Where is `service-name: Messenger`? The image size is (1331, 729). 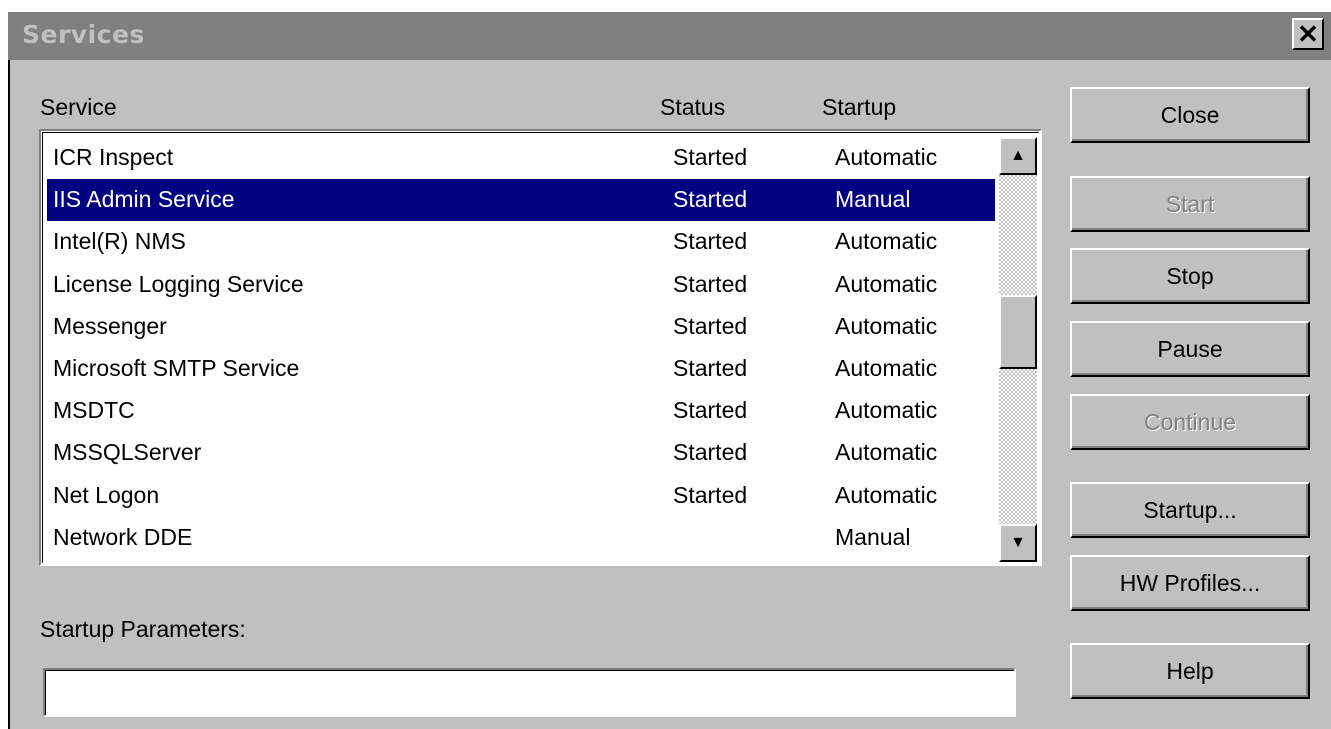
service-name: Messenger is located at coordinates (110, 325).